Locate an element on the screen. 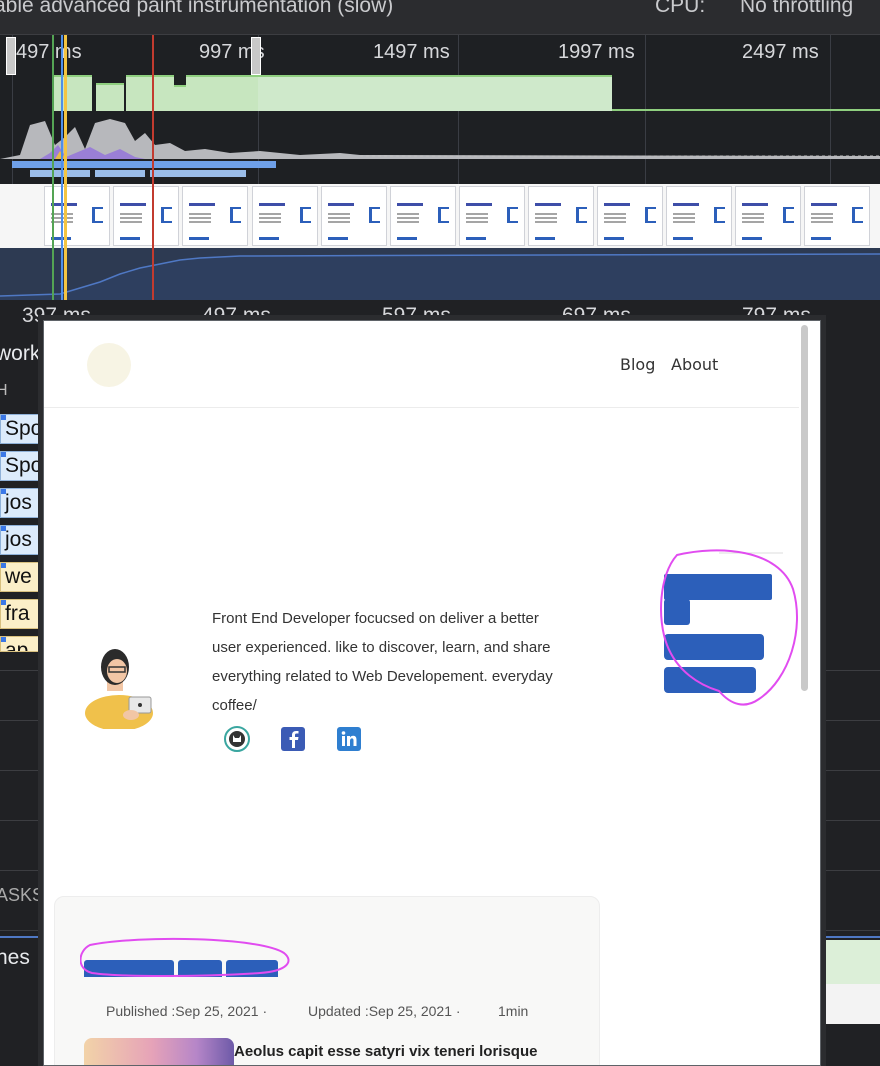 The width and height of the screenshot is (880, 1066). range-handle-right is located at coordinates (256, 56).